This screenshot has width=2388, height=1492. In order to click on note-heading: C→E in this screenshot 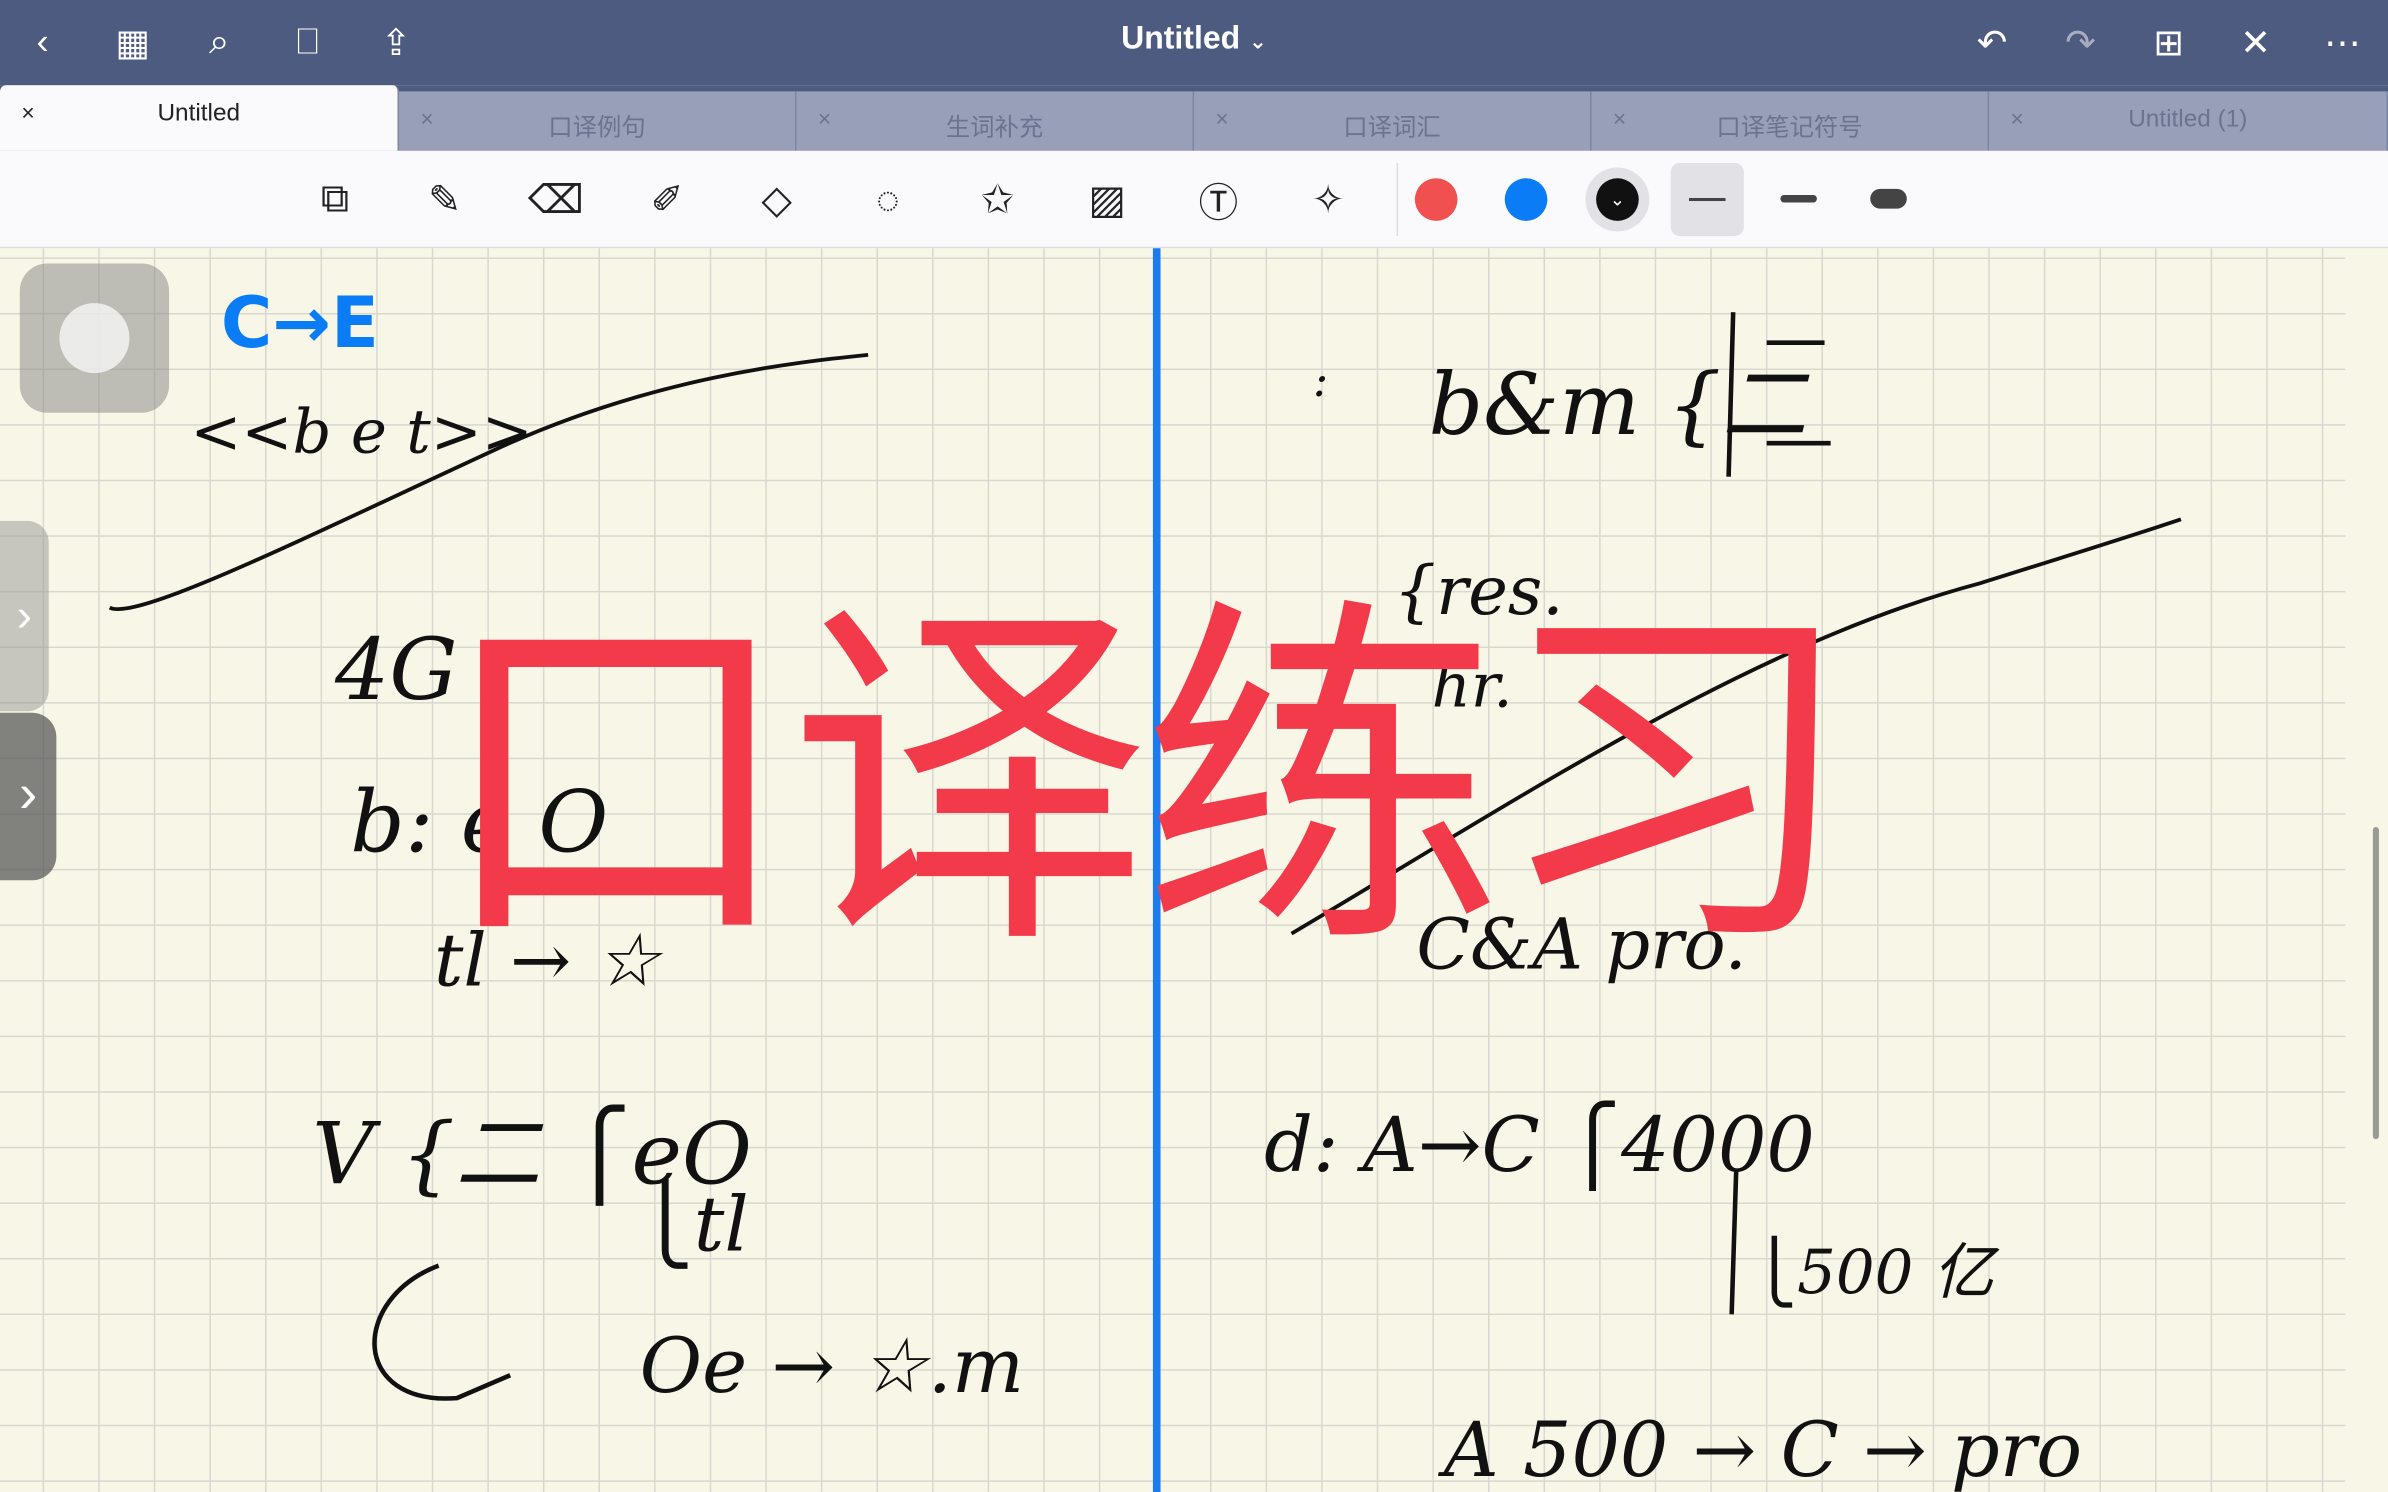, I will do `click(299, 322)`.